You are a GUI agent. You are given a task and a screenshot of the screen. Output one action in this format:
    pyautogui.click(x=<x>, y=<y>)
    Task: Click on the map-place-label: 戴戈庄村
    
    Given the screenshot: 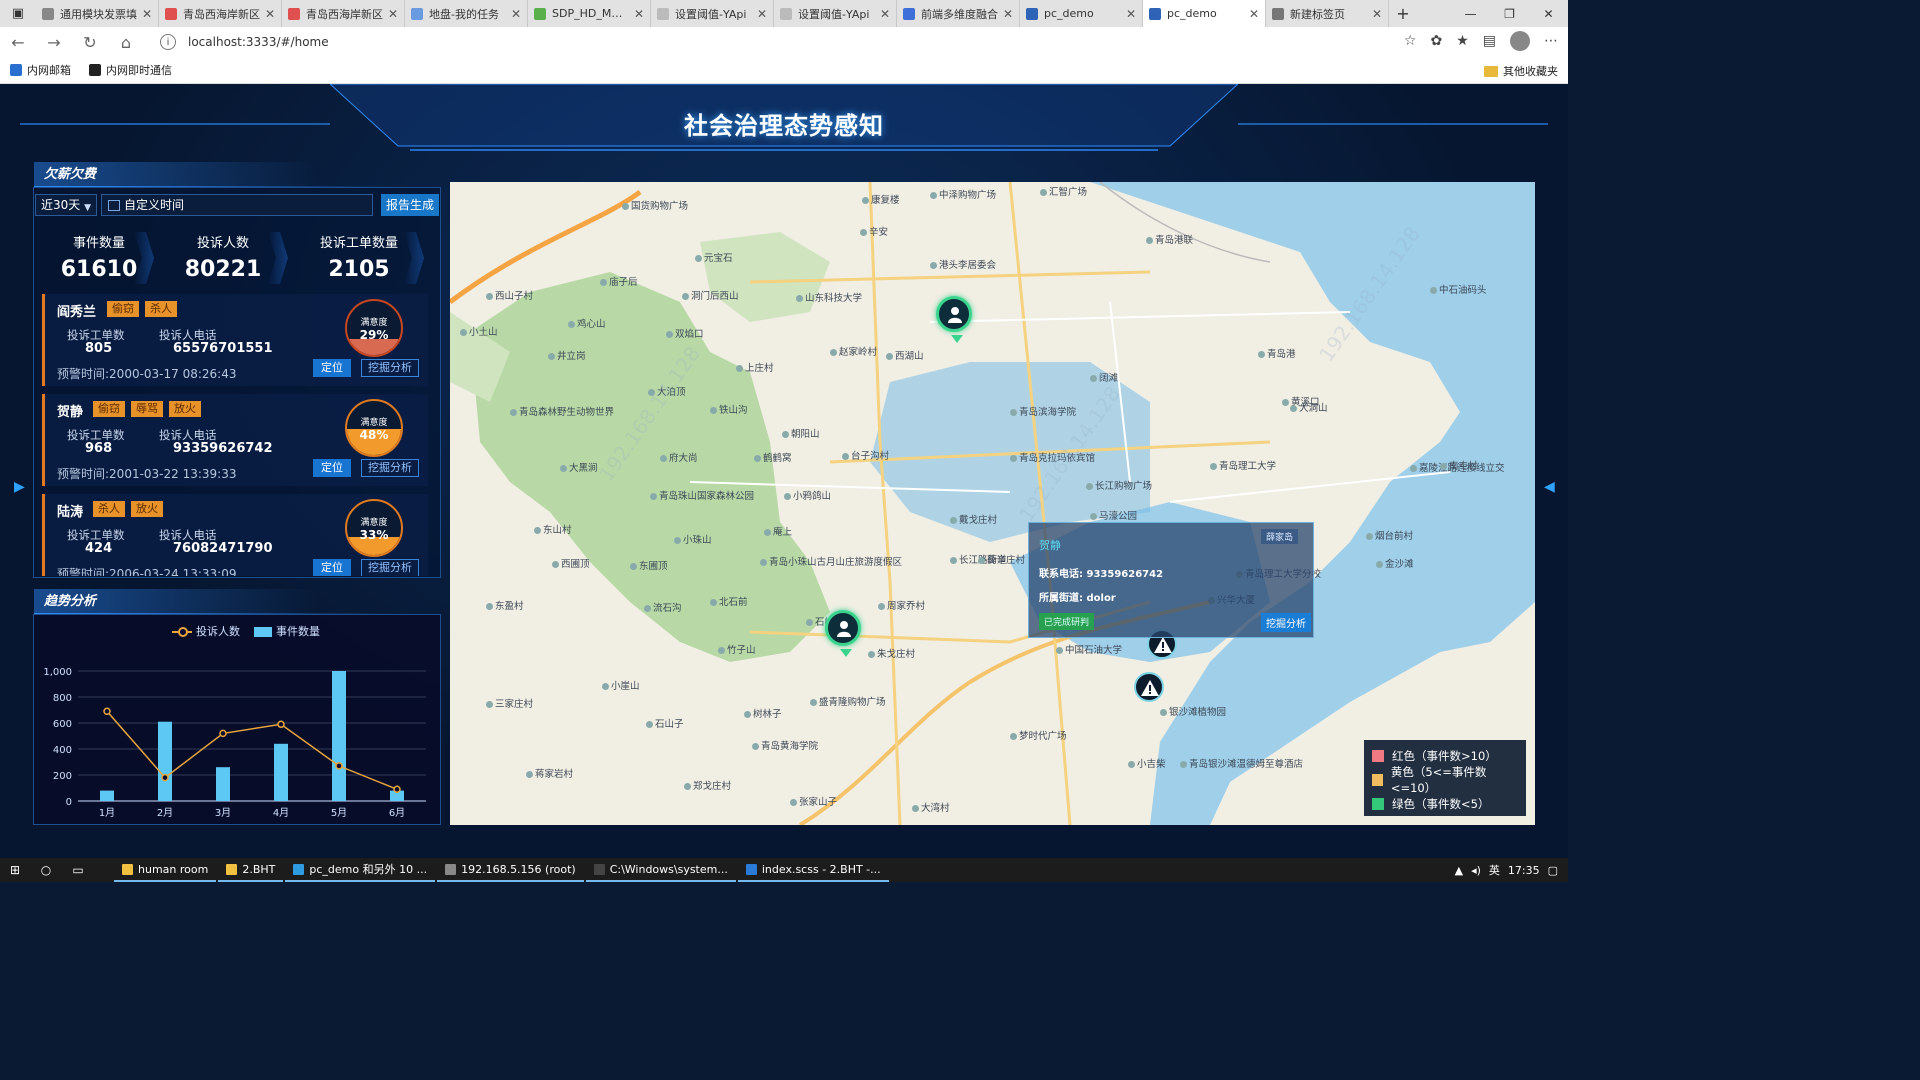 What is the action you would take?
    pyautogui.click(x=973, y=519)
    